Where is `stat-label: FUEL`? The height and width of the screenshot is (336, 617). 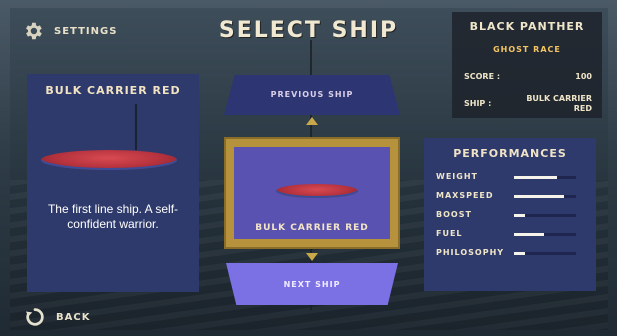 stat-label: FUEL is located at coordinates (449, 233).